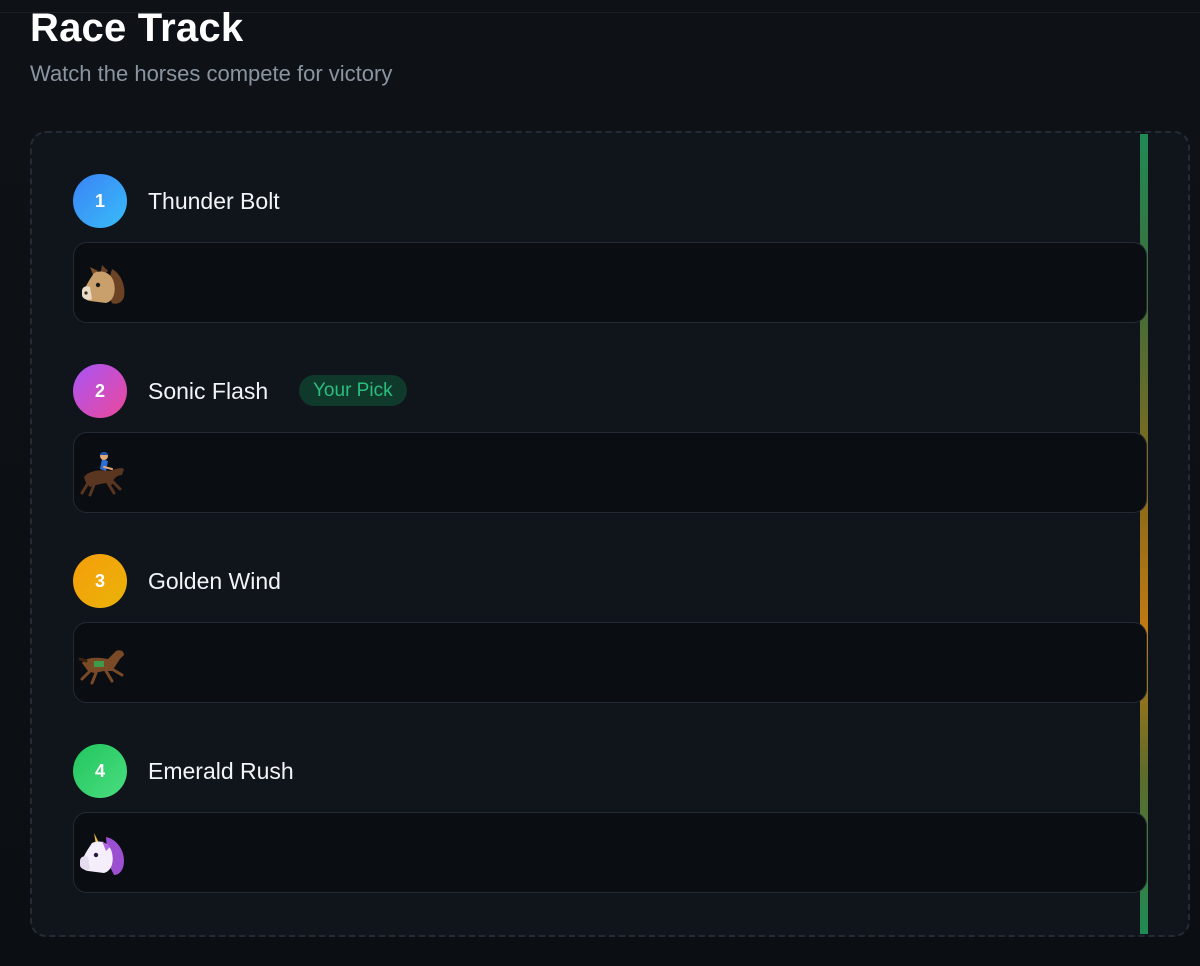  Describe the element at coordinates (610, 201) in the screenshot. I see `lane-header: 1 Thunder Bolt` at that location.